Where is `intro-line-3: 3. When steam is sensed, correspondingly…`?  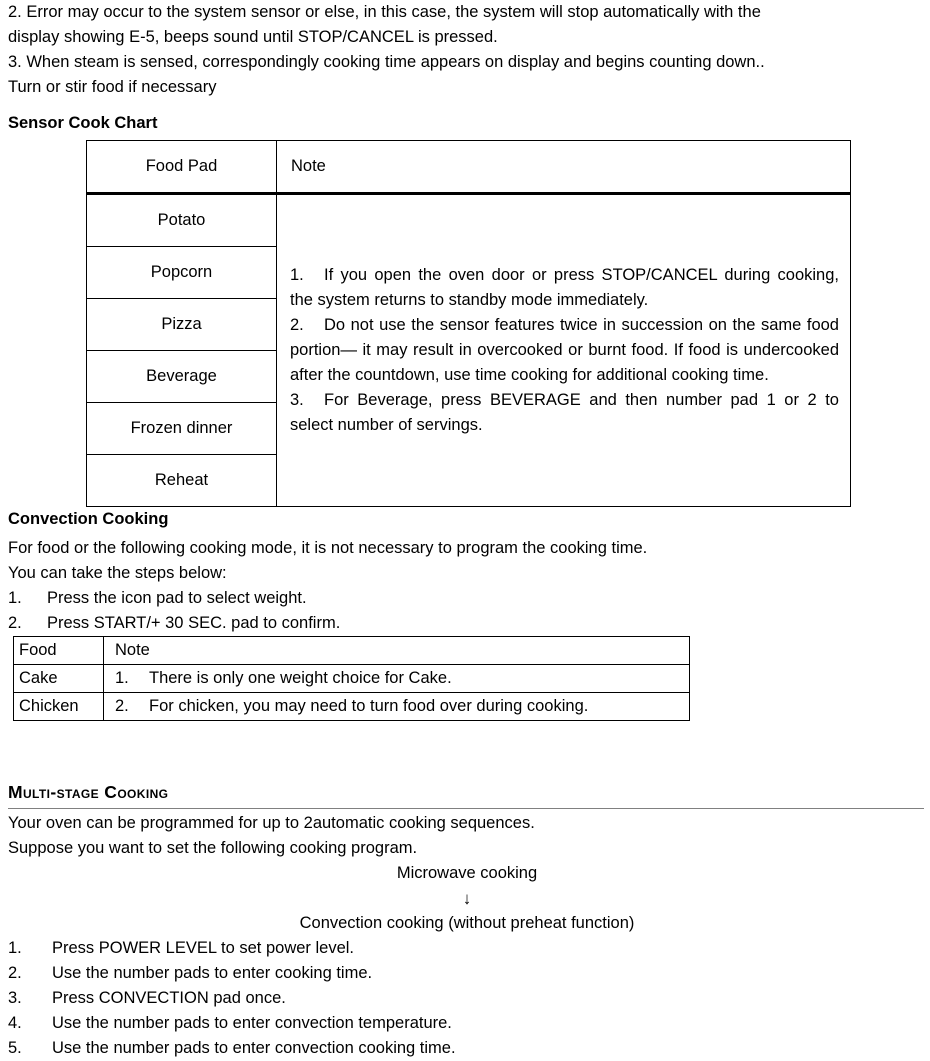 intro-line-3: 3. When steam is sensed, correspondingly… is located at coordinates (386, 62).